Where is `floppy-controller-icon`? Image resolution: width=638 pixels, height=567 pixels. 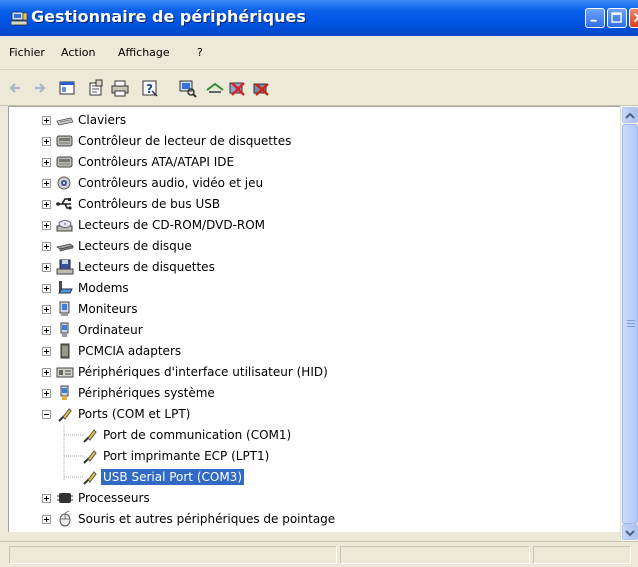
floppy-controller-icon is located at coordinates (64, 141).